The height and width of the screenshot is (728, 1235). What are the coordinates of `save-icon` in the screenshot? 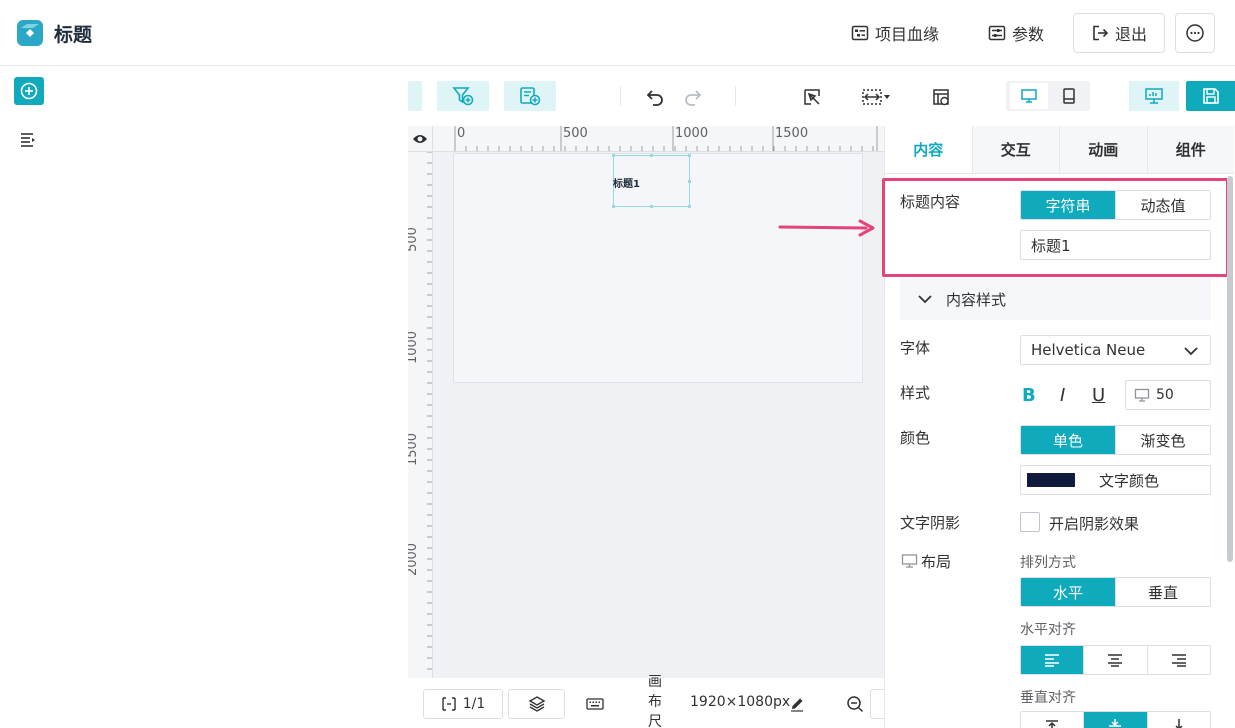 It's located at (1210, 96).